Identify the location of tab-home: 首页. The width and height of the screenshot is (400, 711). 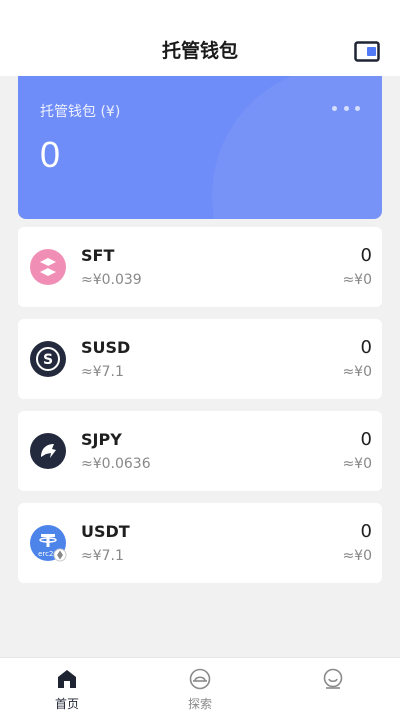
(67, 684).